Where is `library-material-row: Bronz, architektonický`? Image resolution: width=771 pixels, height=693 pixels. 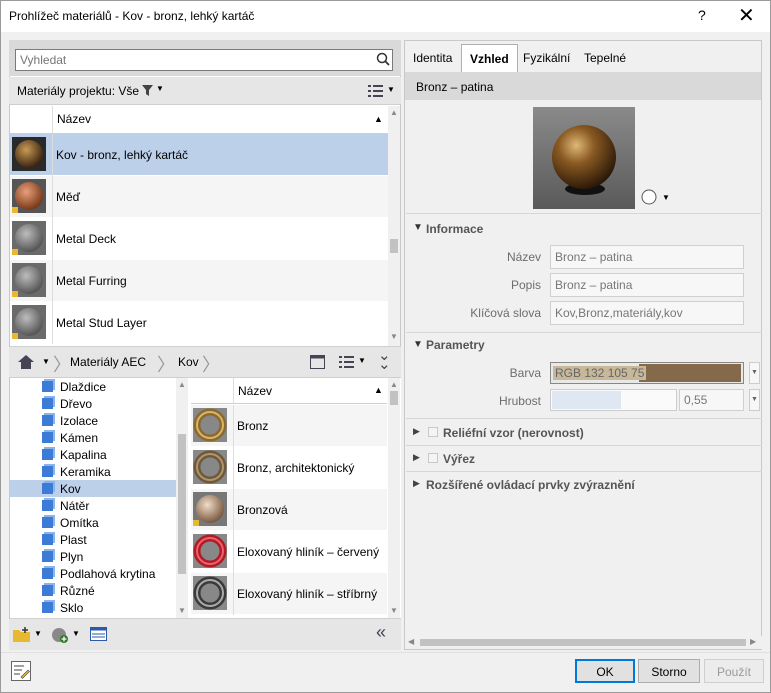
library-material-row: Bronz, architektonický is located at coordinates (289, 468).